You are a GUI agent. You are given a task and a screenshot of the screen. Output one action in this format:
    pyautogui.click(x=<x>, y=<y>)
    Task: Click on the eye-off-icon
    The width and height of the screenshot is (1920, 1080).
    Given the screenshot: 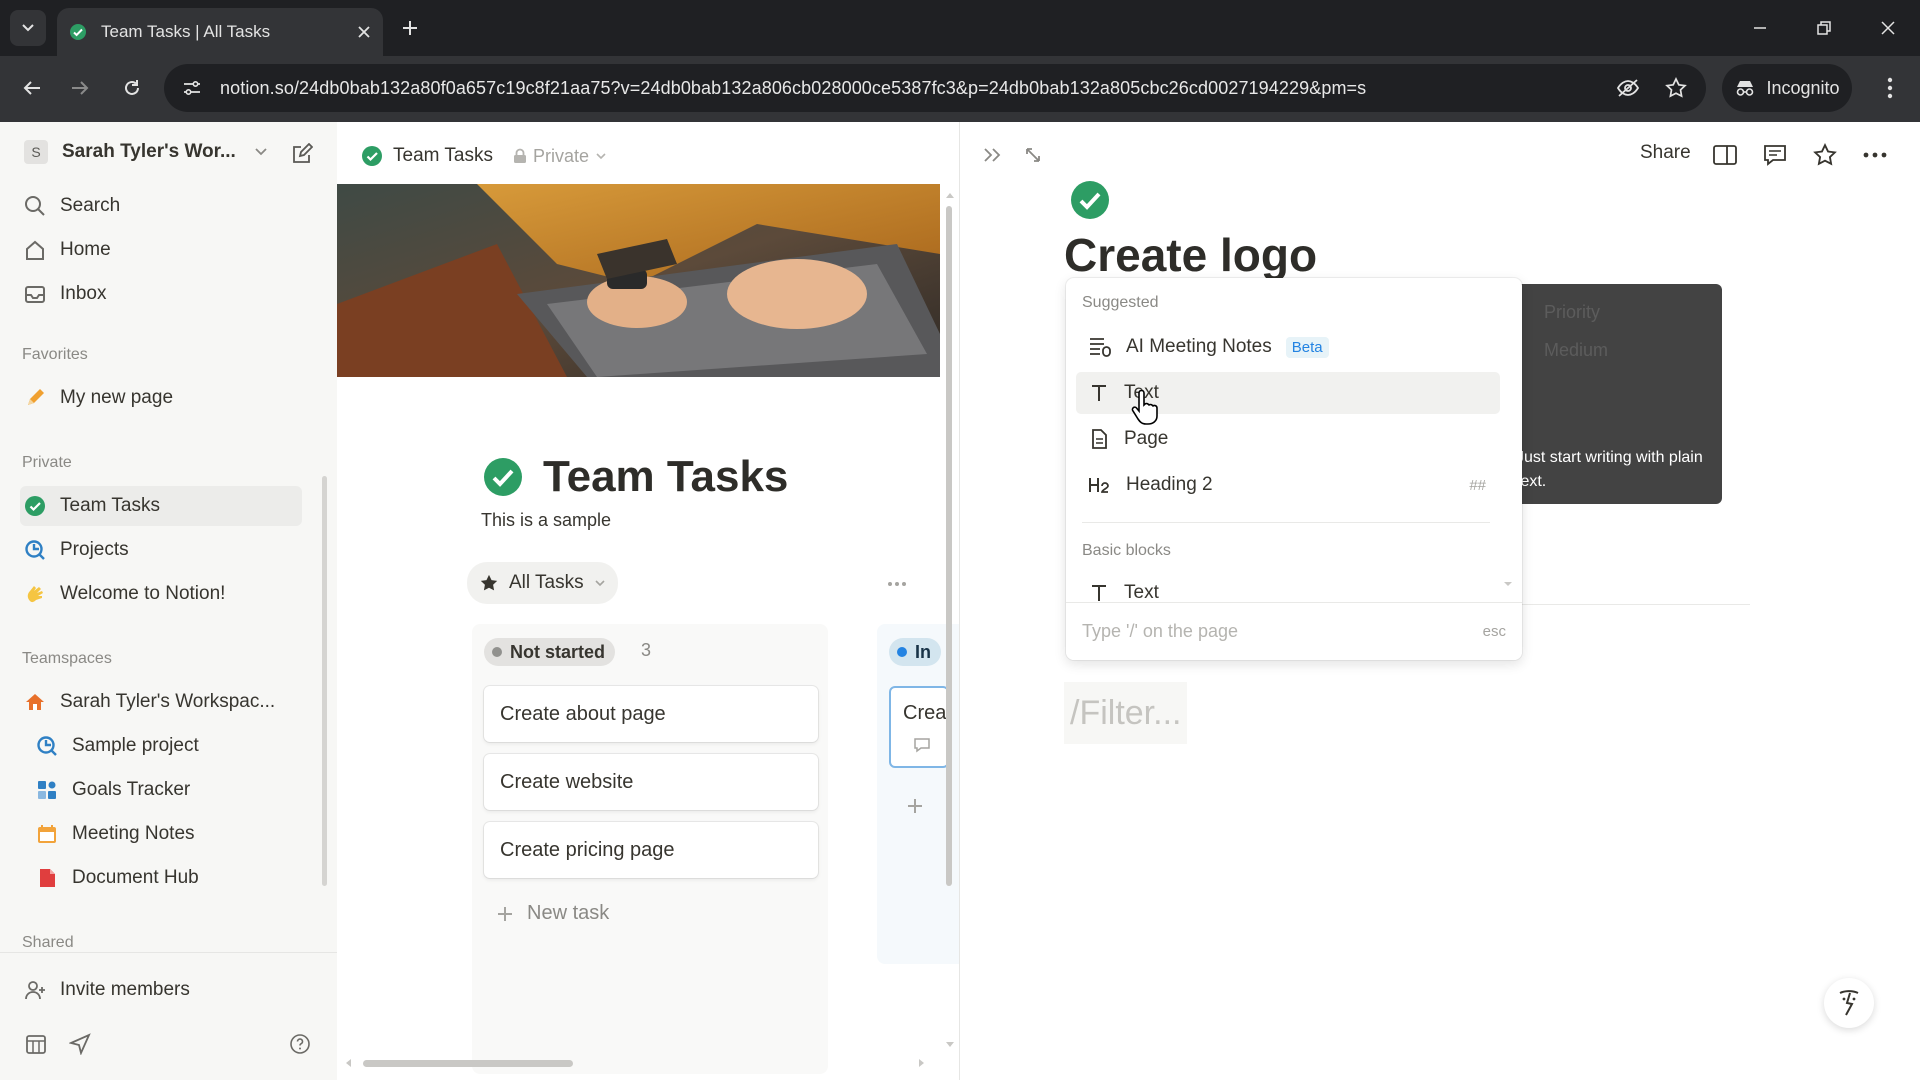 What is the action you would take?
    pyautogui.click(x=1628, y=88)
    